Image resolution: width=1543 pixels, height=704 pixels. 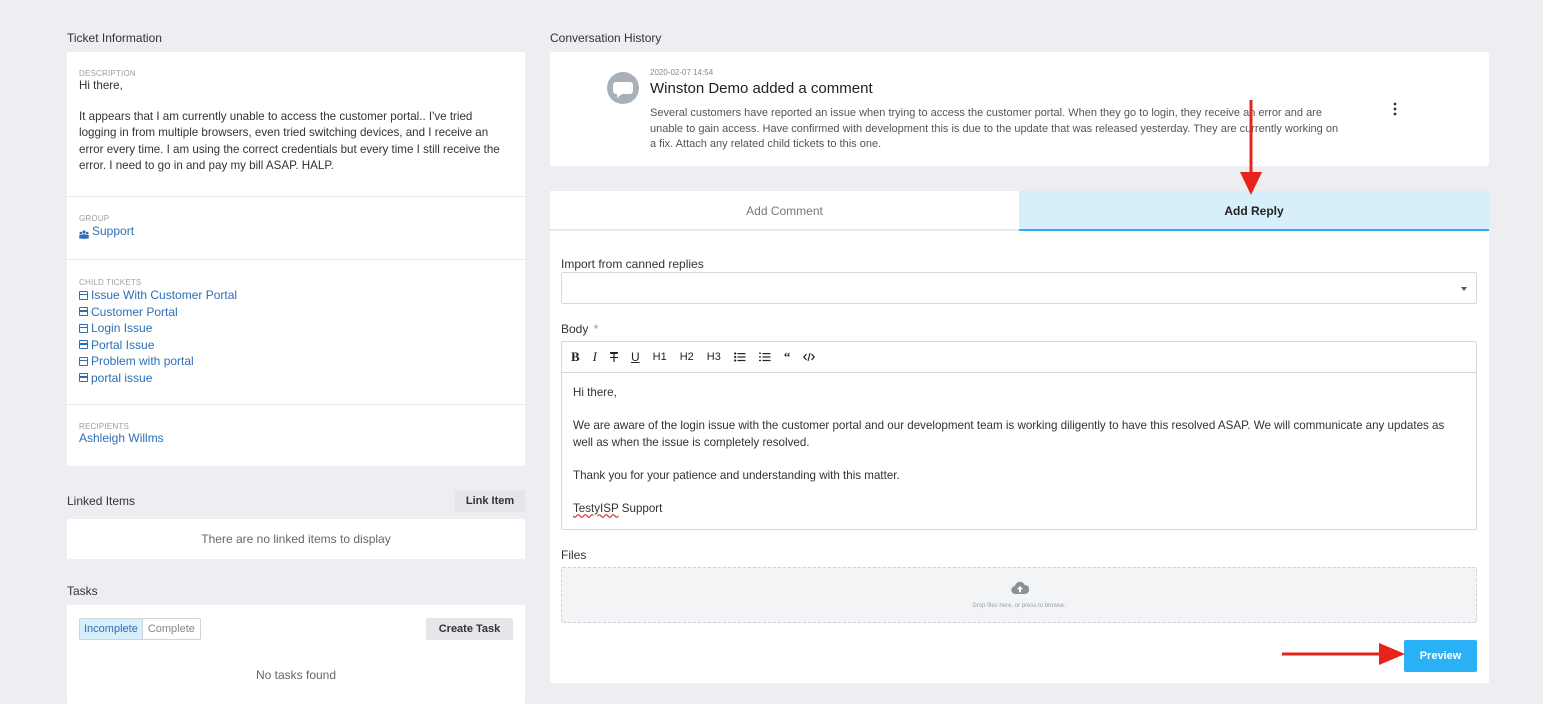 I want to click on dropzone-text: Drop files here, or press to browse., so click(x=1019, y=606).